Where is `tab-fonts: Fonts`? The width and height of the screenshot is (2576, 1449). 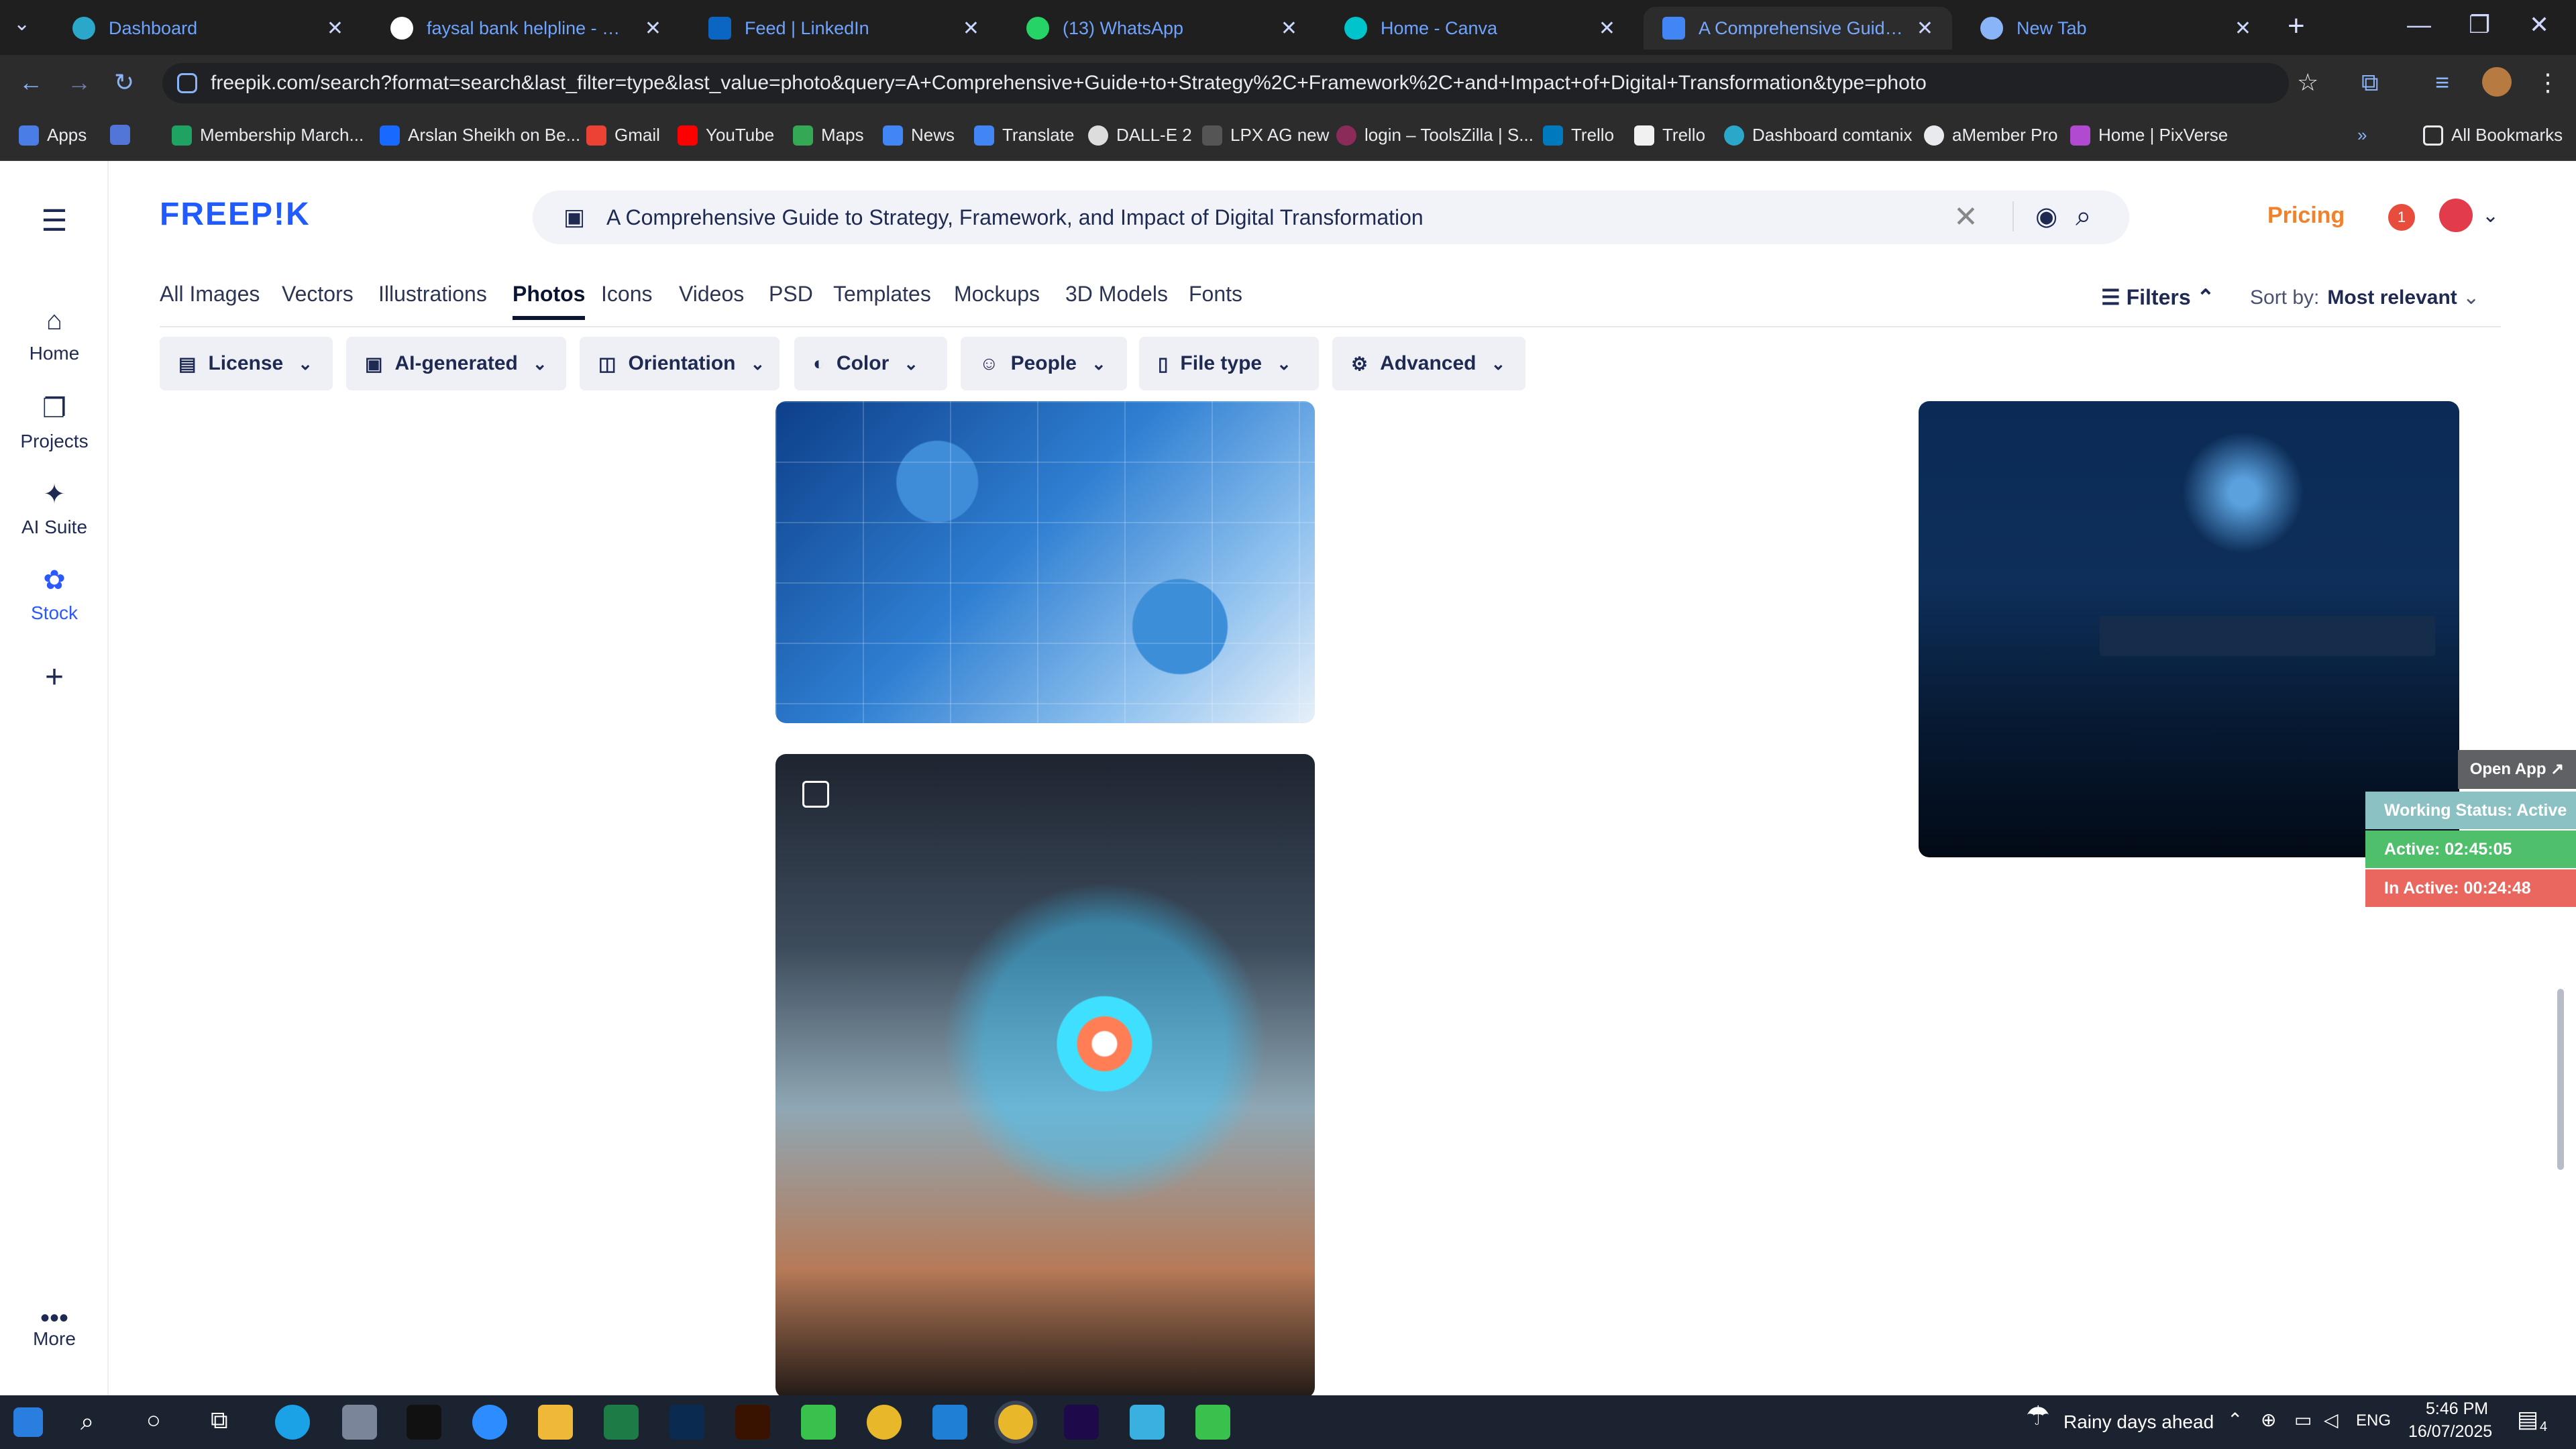 tab-fonts: Fonts is located at coordinates (1215, 294).